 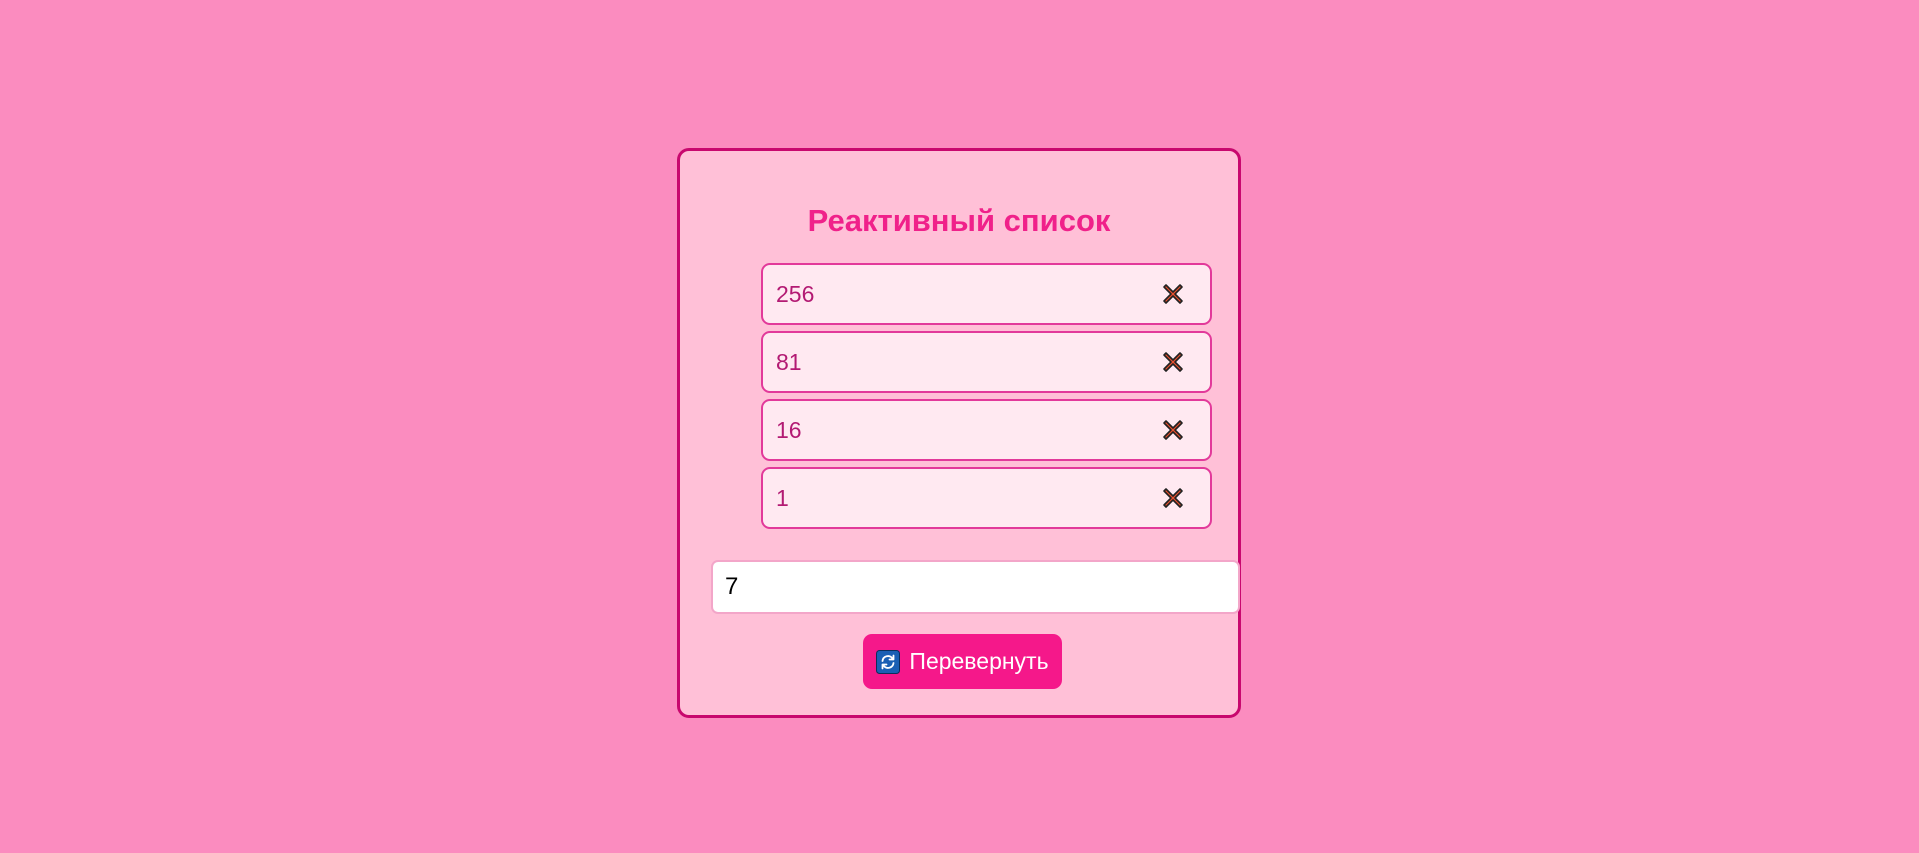 I want to click on list-item: 256, so click(x=986, y=294).